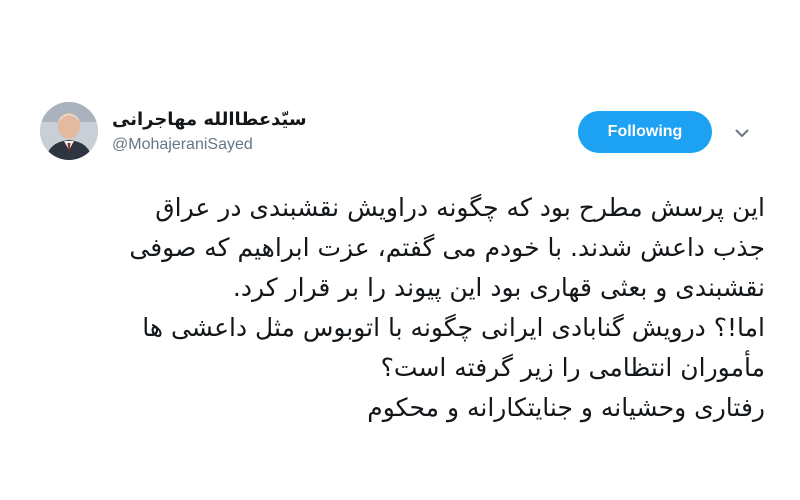 The width and height of the screenshot is (800, 500). What do you see at coordinates (566, 407) in the screenshot?
I see `tweet-text-line: رفتاری وحشیانه و جنایتکارانه و محکوم` at bounding box center [566, 407].